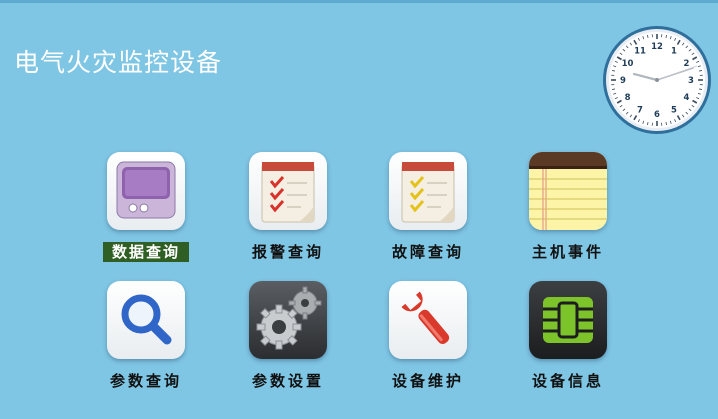  I want to click on gears-icon, so click(288, 320).